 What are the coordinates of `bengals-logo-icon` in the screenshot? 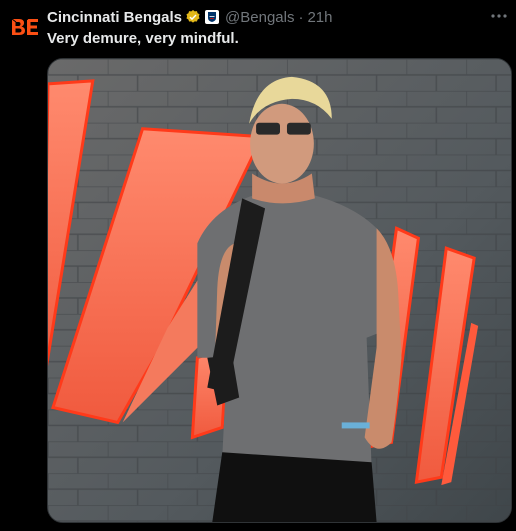 It's located at (25, 27).